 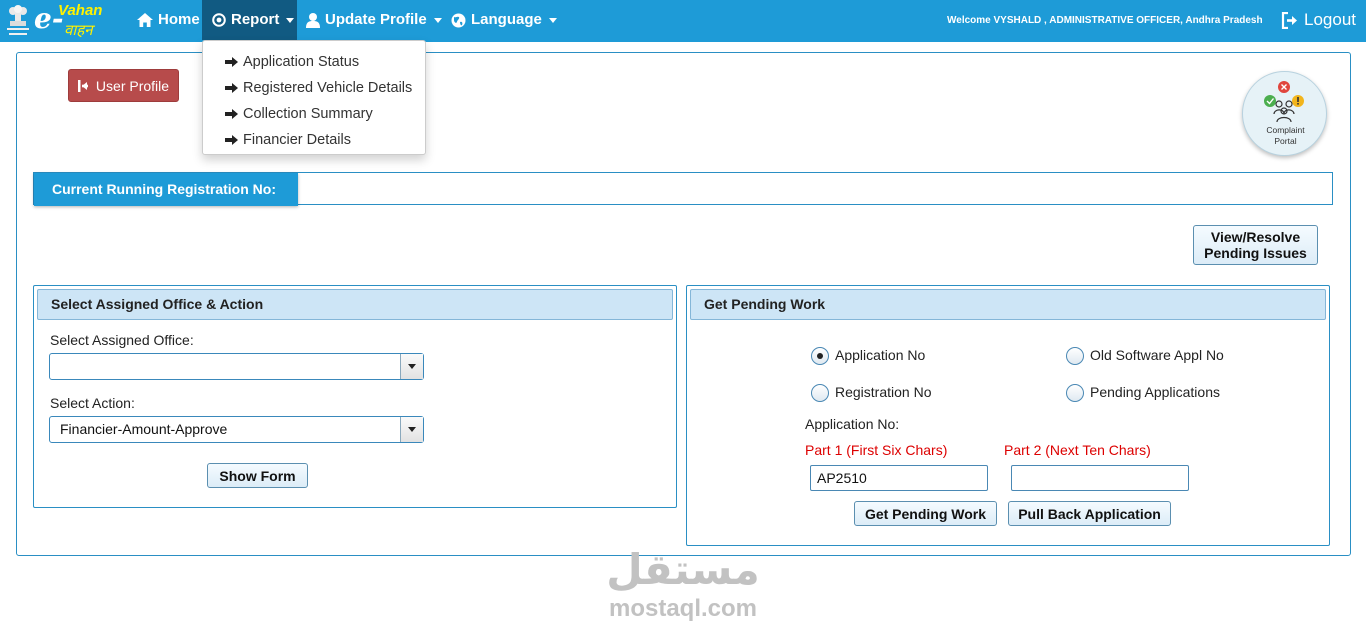 I want to click on evahan-logo: e- Vahan वाहन, so click(x=59, y=21).